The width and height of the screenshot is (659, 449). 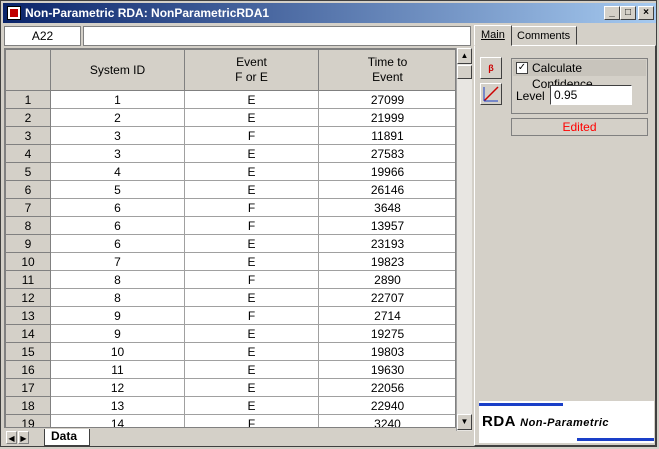 What do you see at coordinates (117, 279) in the screenshot?
I see `grid-cell: 8` at bounding box center [117, 279].